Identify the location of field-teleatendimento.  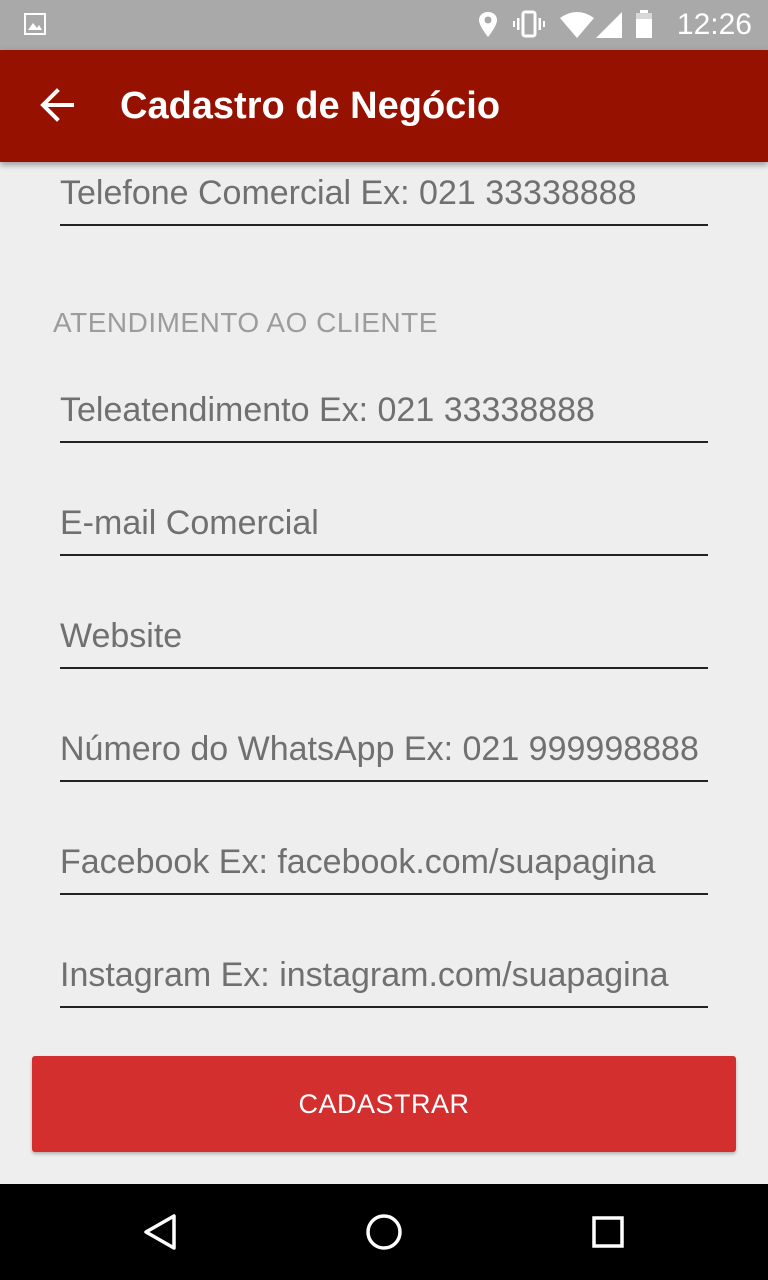
(384, 412).